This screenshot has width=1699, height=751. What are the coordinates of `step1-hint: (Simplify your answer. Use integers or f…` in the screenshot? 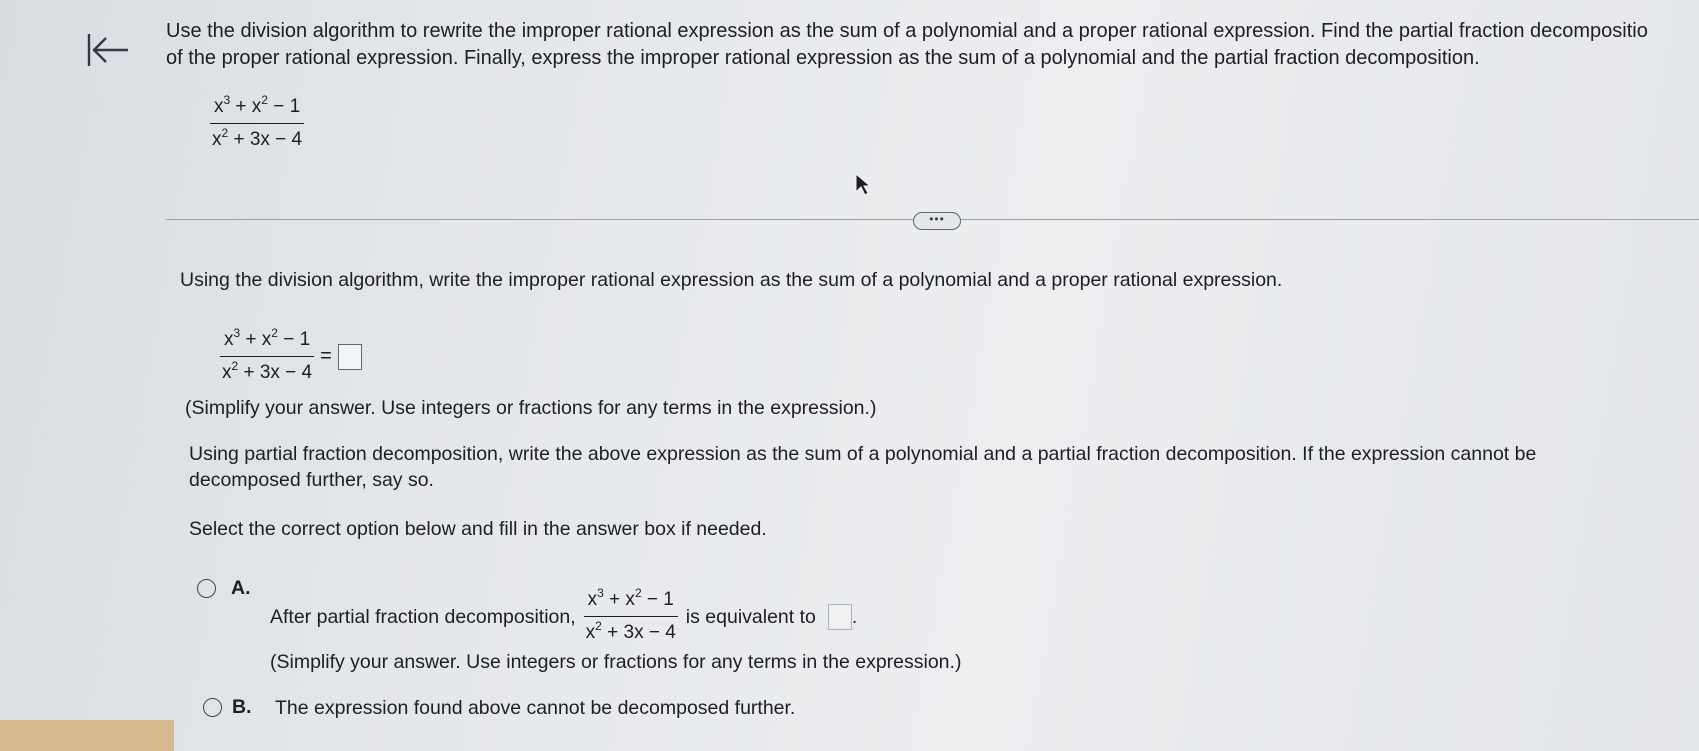 It's located at (531, 408).